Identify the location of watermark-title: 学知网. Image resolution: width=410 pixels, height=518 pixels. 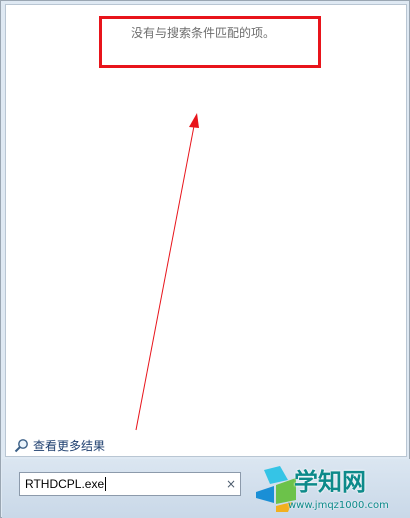
(330, 482).